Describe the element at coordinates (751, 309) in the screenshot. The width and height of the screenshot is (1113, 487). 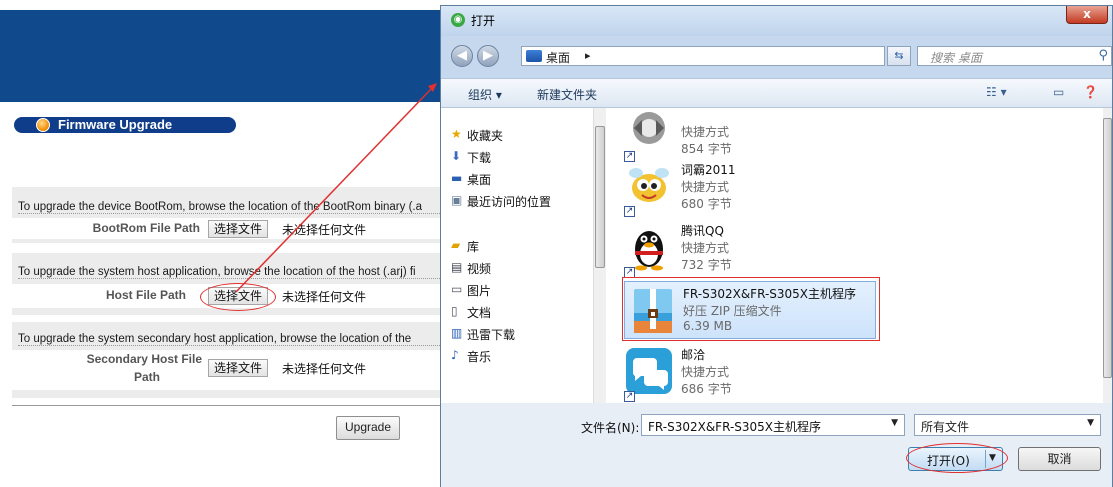
I see `annotation-rect-selected-file` at that location.